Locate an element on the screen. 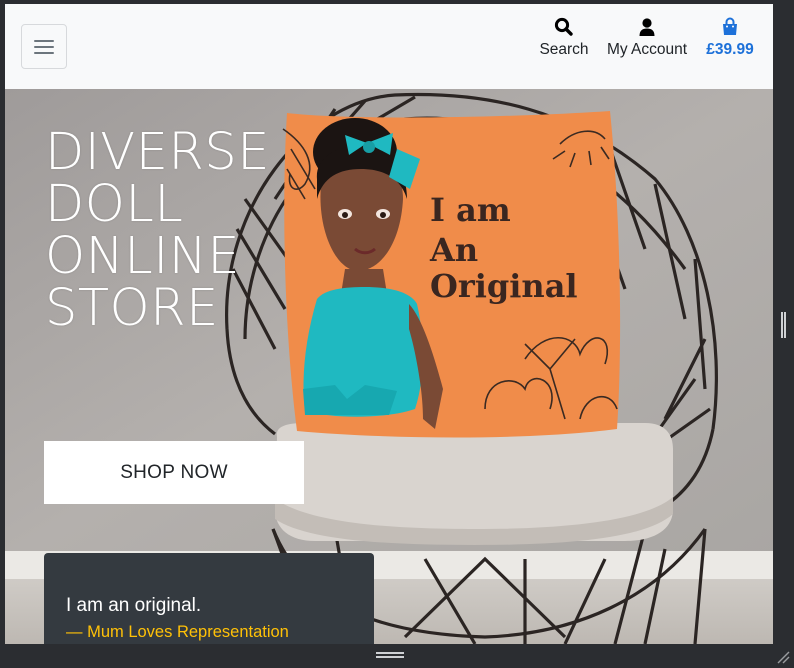 The image size is (794, 668). search-link: Search is located at coordinates (564, 37).